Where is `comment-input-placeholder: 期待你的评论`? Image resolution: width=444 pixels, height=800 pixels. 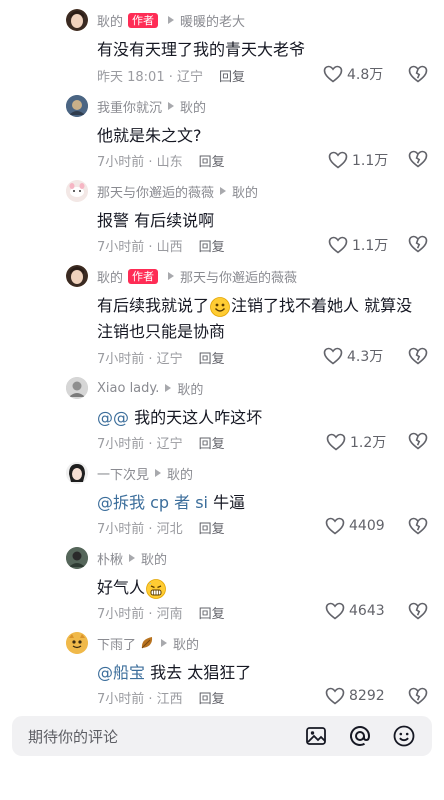 comment-input-placeholder: 期待你的评论 is located at coordinates (73, 736).